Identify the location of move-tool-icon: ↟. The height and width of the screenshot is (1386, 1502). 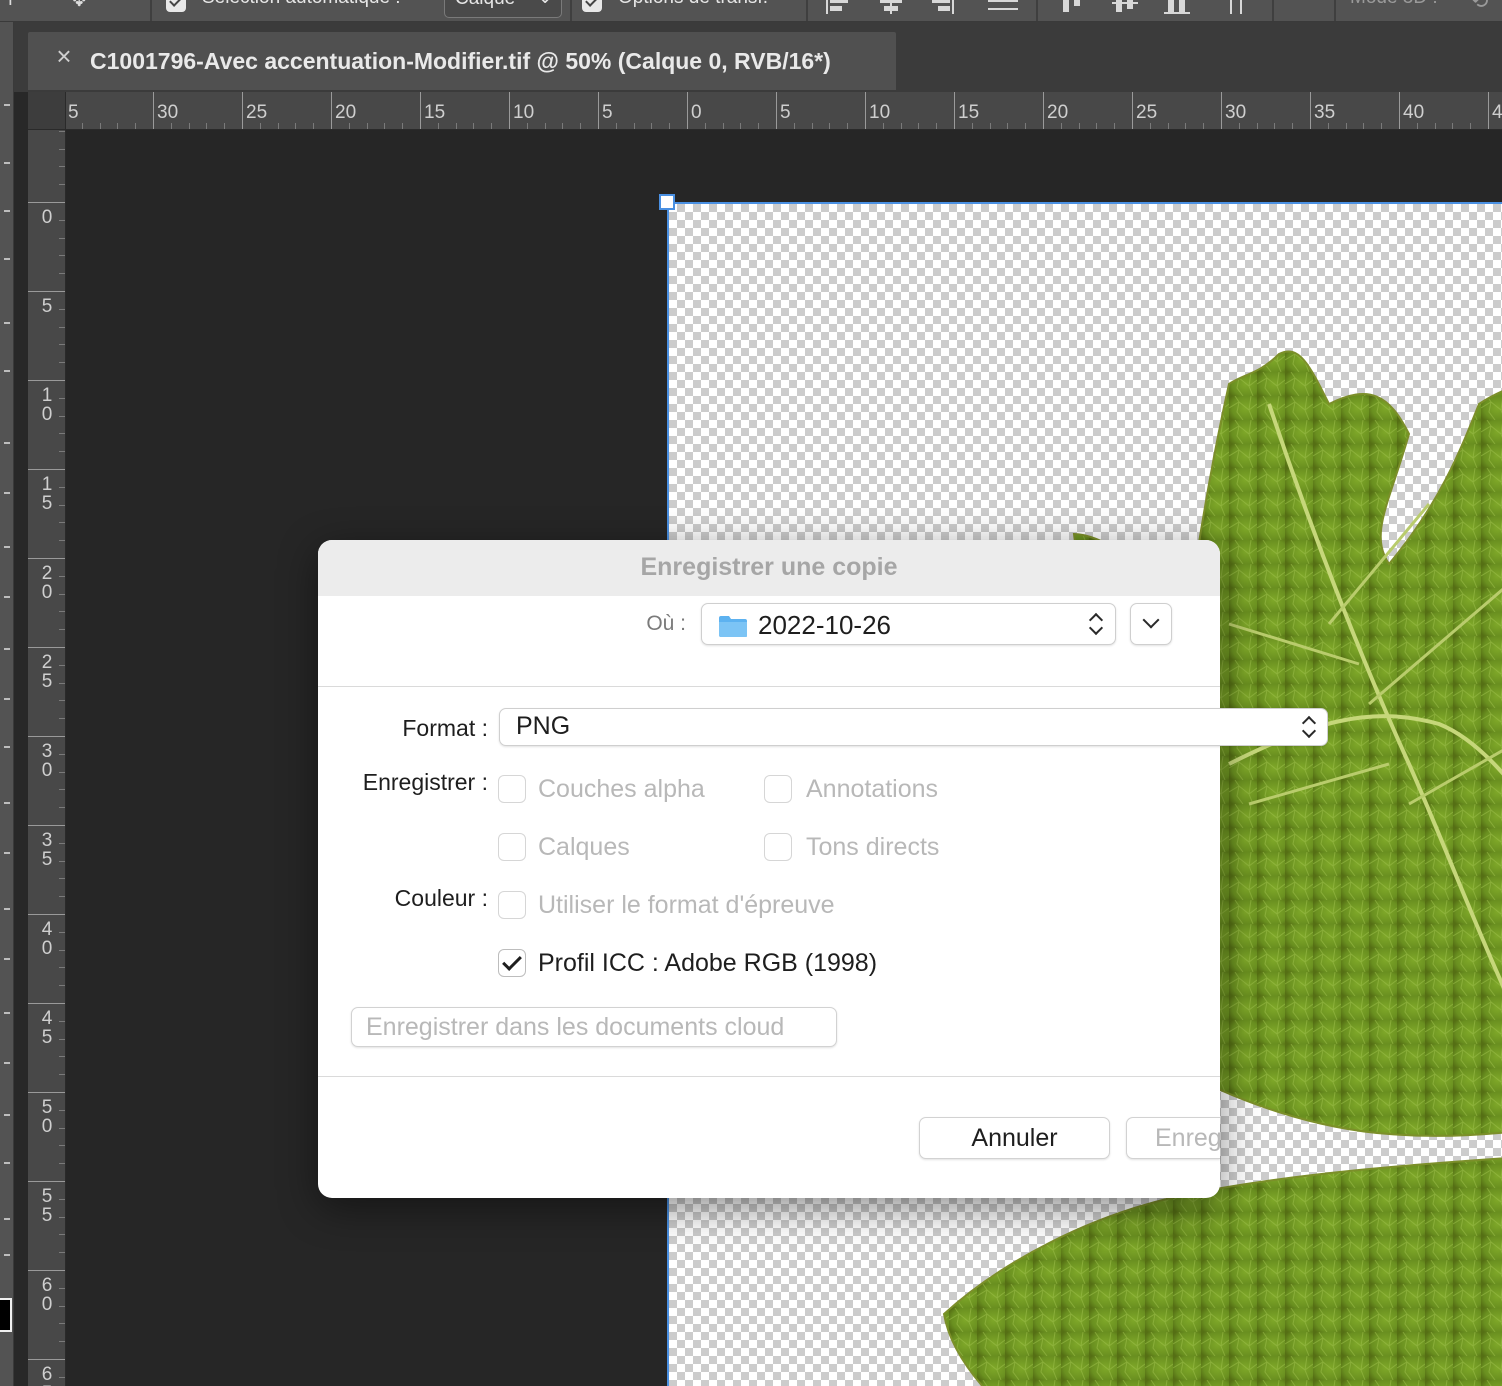
(10, 5).